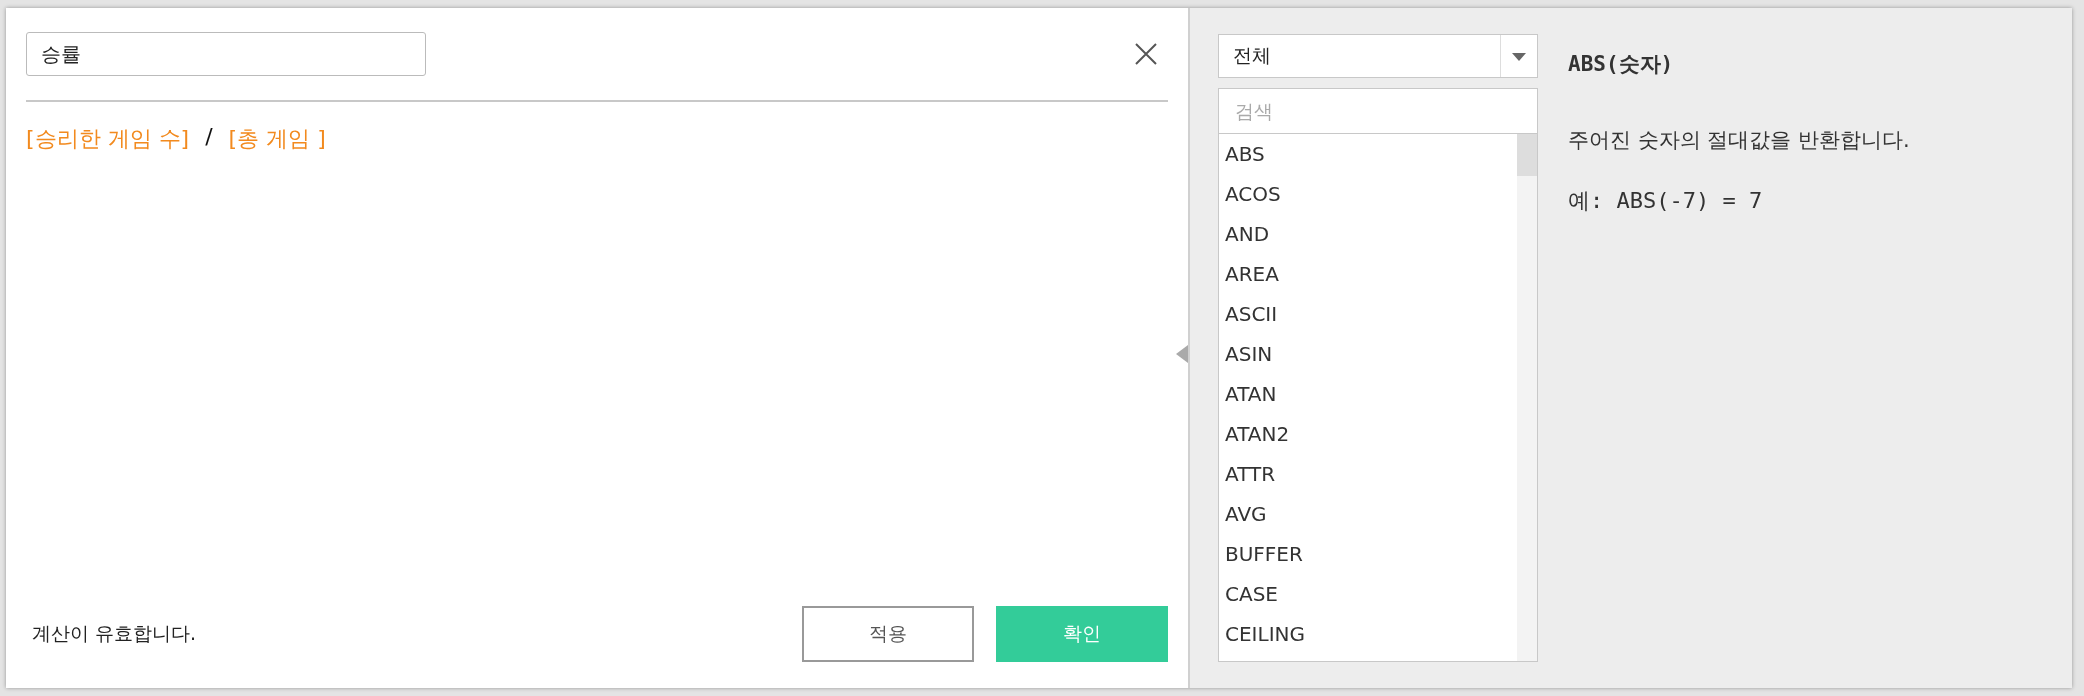 The image size is (2084, 696). I want to click on scrollbar, so click(1527, 397).